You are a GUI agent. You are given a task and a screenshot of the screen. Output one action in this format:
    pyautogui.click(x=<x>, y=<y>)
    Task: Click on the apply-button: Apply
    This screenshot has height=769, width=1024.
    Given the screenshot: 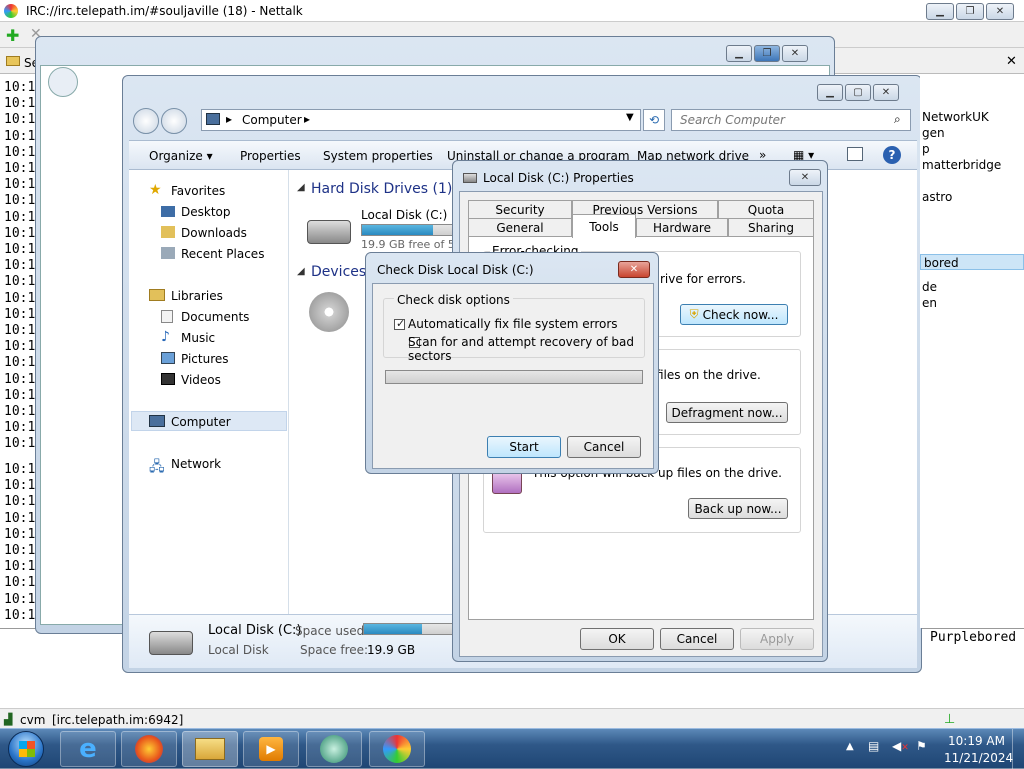 What is the action you would take?
    pyautogui.click(x=777, y=639)
    